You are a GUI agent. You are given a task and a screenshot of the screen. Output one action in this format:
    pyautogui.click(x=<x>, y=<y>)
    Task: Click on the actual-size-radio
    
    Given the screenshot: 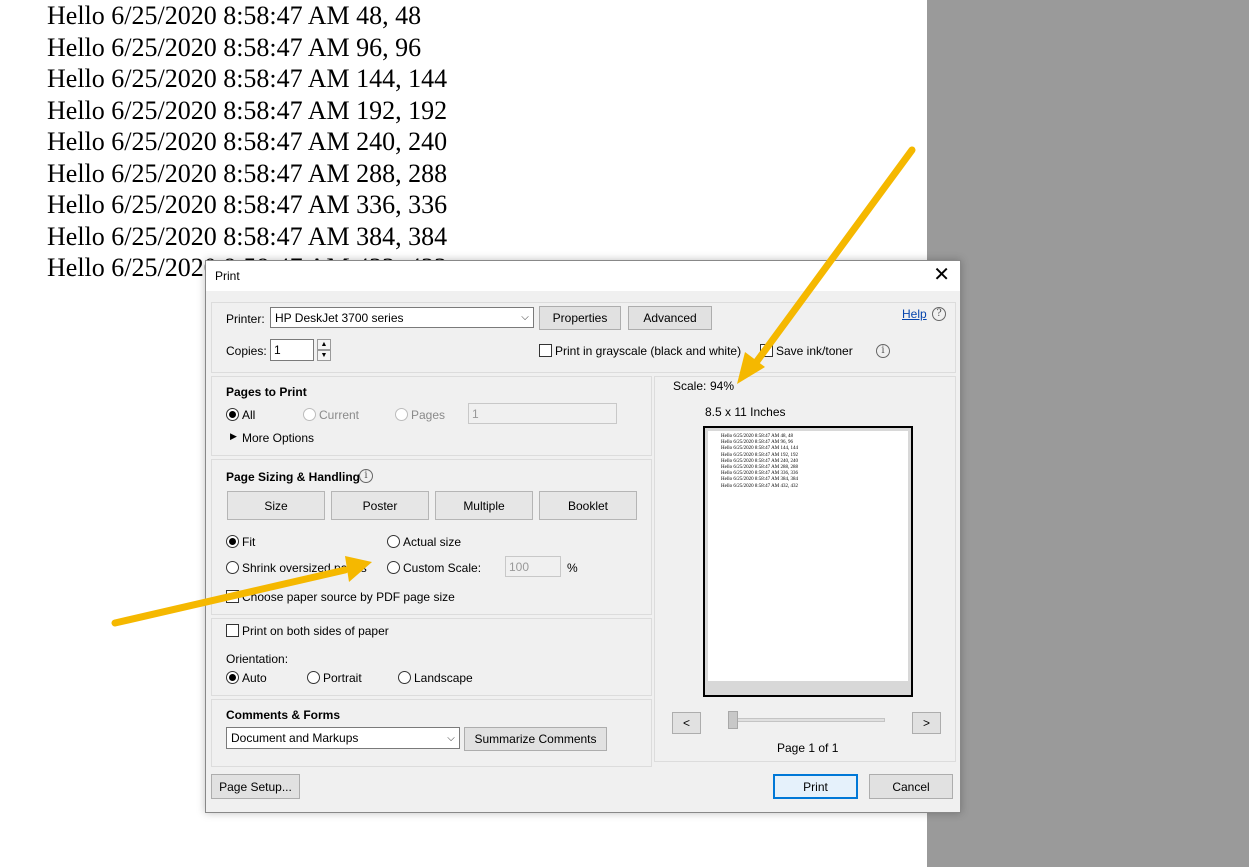 What is the action you would take?
    pyautogui.click(x=393, y=541)
    